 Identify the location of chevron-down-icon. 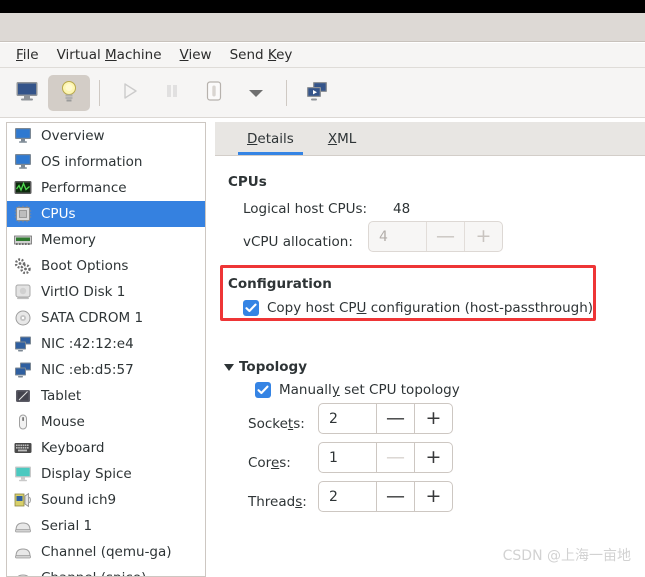
(256, 92).